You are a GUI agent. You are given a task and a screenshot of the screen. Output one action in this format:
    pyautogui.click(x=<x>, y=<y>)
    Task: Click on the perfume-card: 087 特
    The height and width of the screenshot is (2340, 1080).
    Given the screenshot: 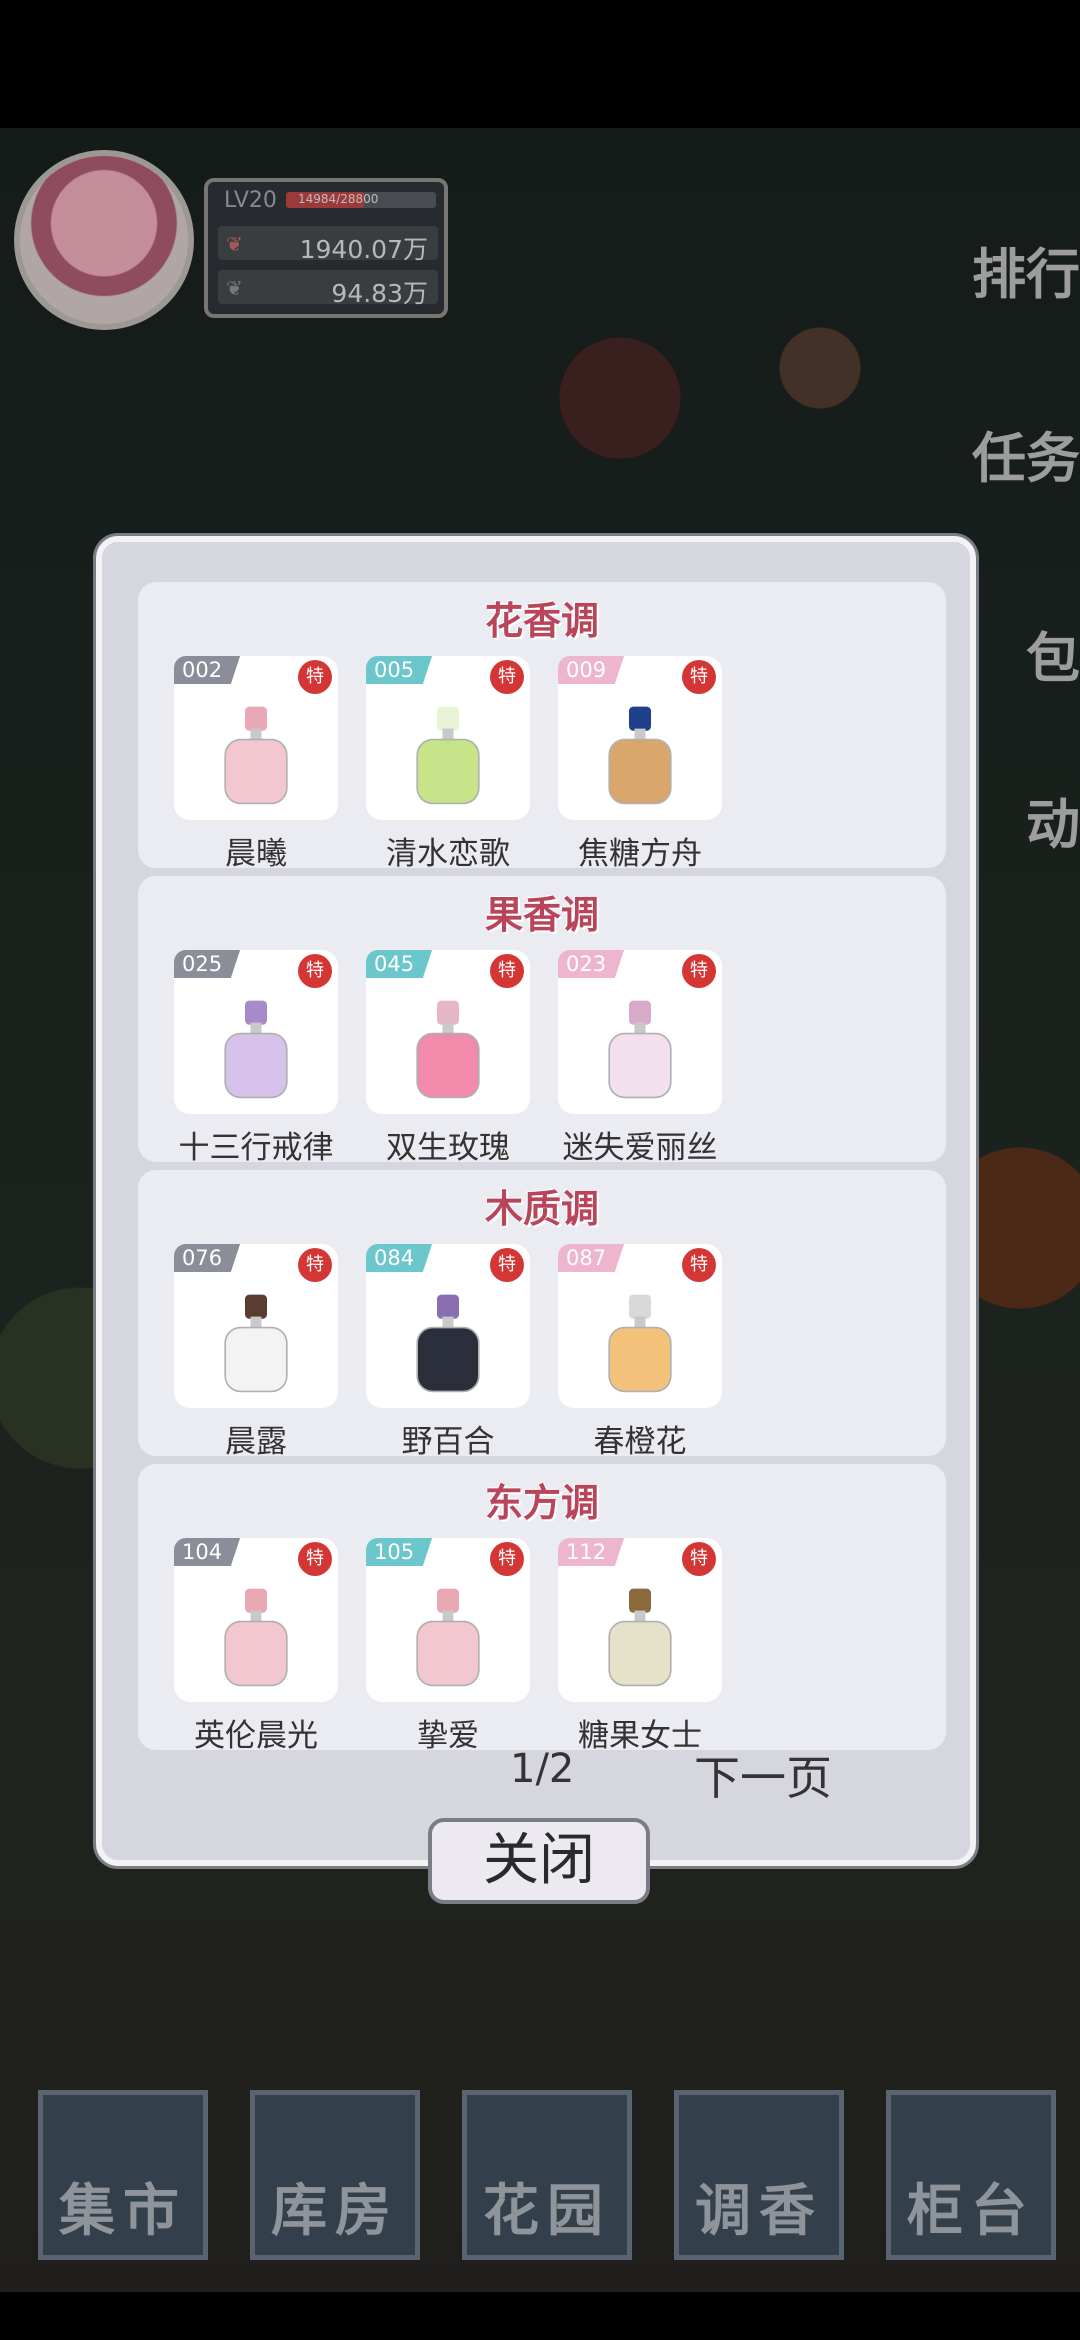 What is the action you would take?
    pyautogui.click(x=640, y=1326)
    